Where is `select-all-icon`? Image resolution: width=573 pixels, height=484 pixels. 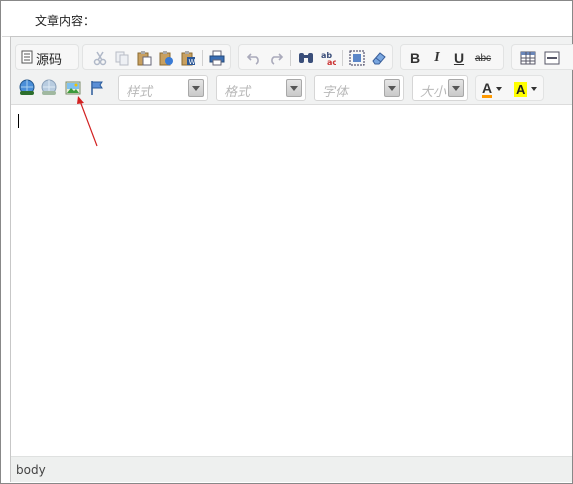 select-all-icon is located at coordinates (357, 58).